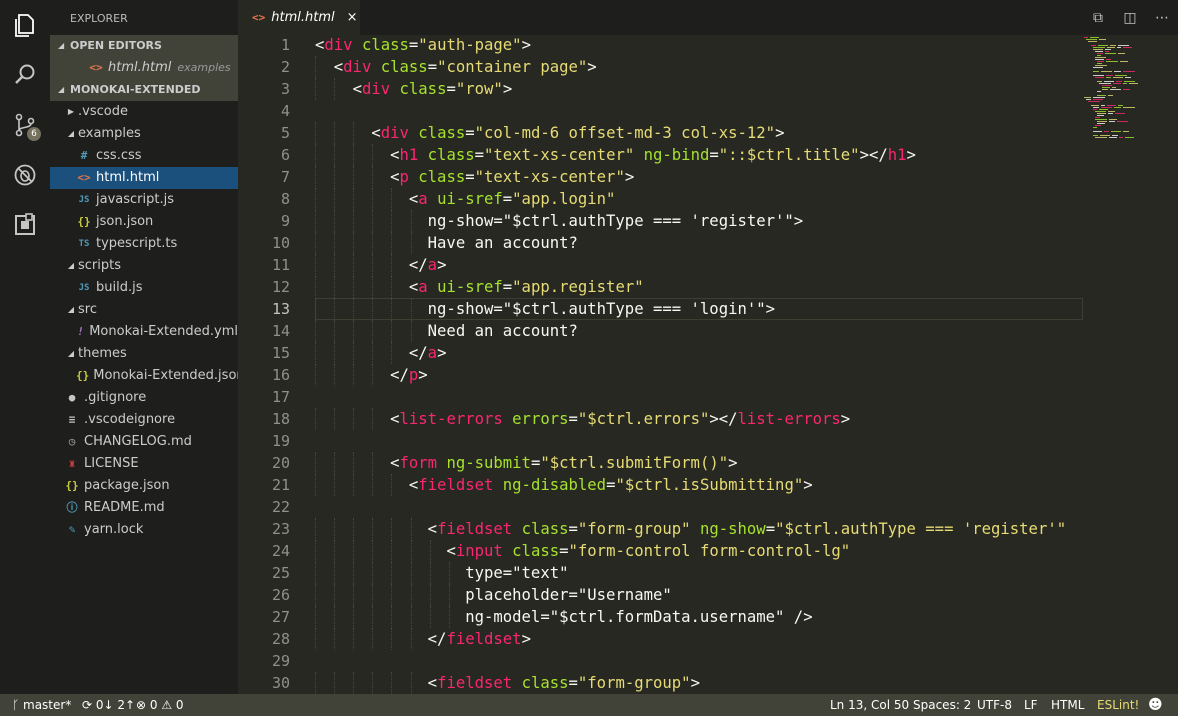 This screenshot has height=716, width=1178. What do you see at coordinates (280, 353) in the screenshot?
I see `line-number: 15` at bounding box center [280, 353].